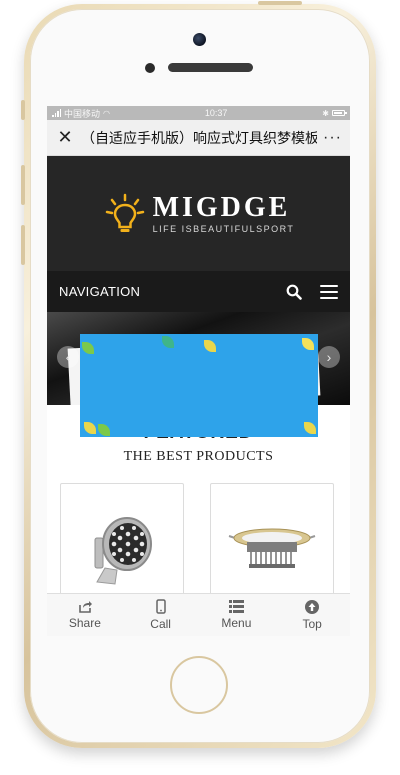 The width and height of the screenshot is (400, 775). What do you see at coordinates (199, 39) in the screenshot?
I see `front-camera-icon` at bounding box center [199, 39].